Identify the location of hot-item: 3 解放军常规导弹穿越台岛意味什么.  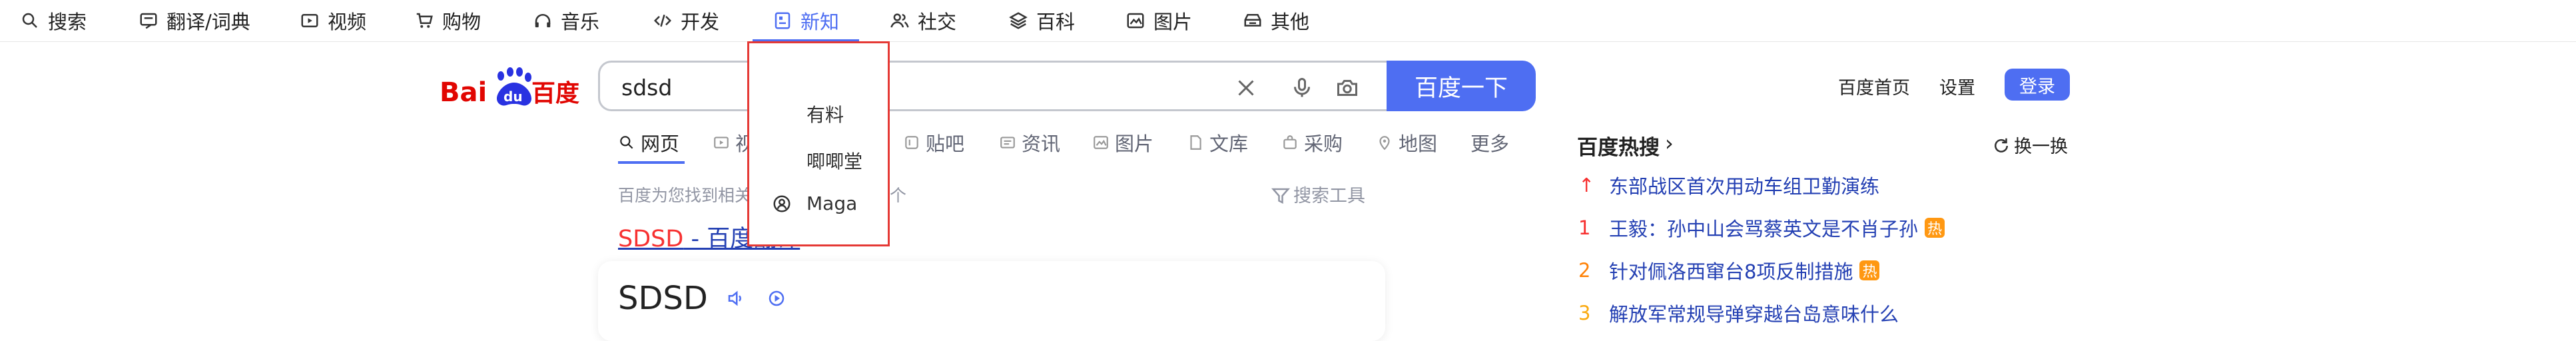
(1738, 313).